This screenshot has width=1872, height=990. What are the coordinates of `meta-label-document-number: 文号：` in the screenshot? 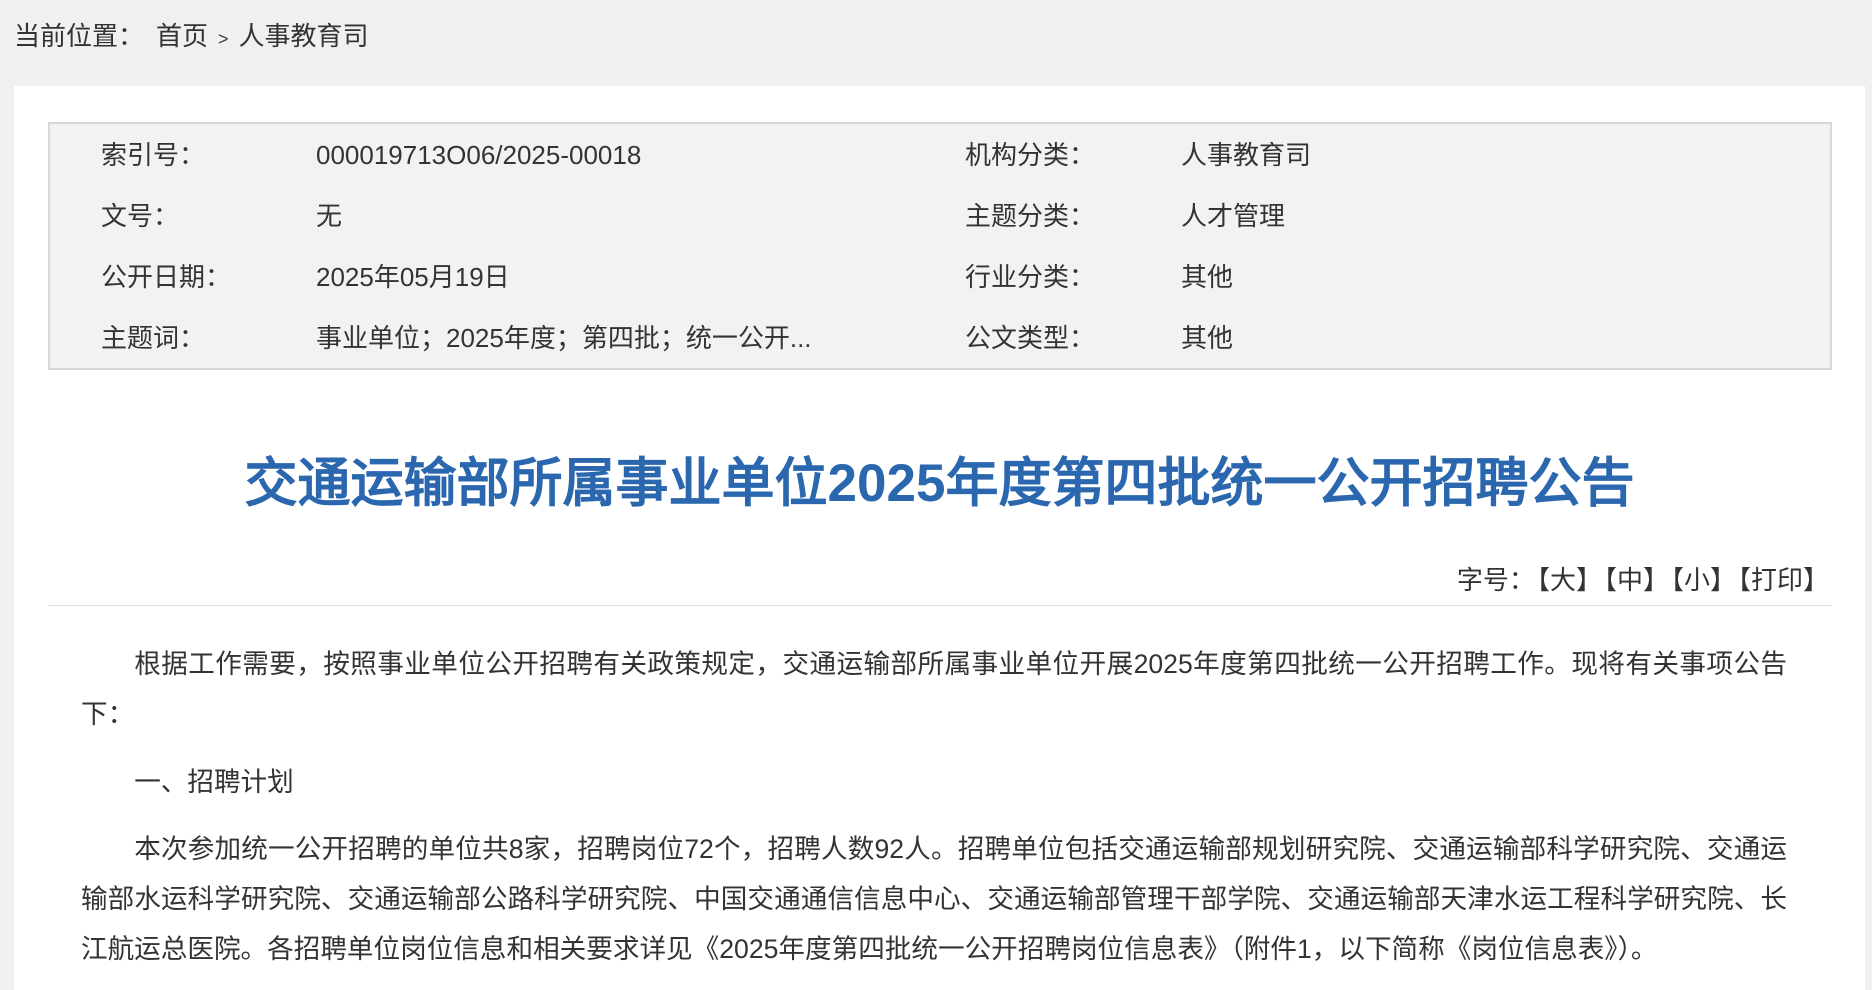 It's located at (140, 215).